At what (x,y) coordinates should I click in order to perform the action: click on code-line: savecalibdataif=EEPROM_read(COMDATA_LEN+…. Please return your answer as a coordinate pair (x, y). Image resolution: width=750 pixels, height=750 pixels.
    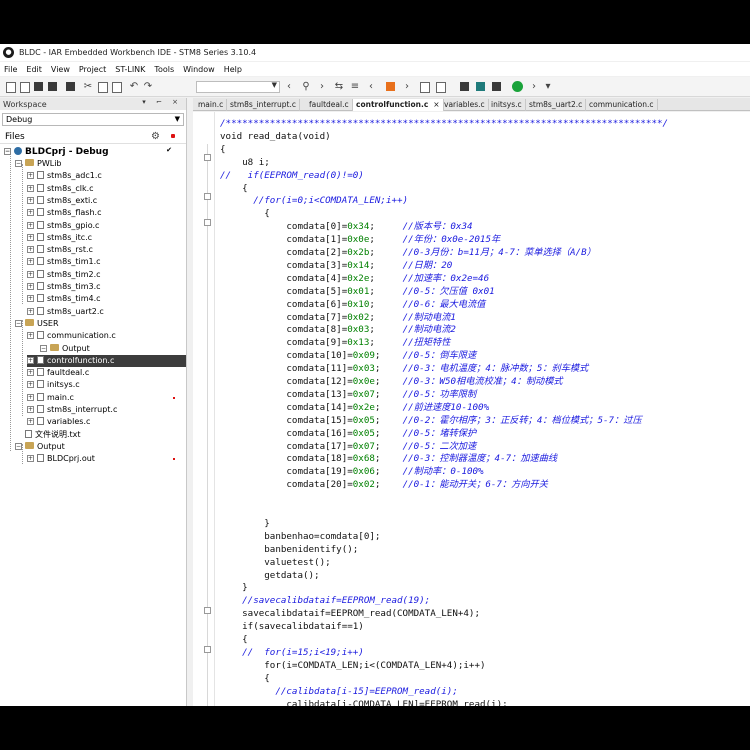
    Looking at the image, I should click on (350, 614).